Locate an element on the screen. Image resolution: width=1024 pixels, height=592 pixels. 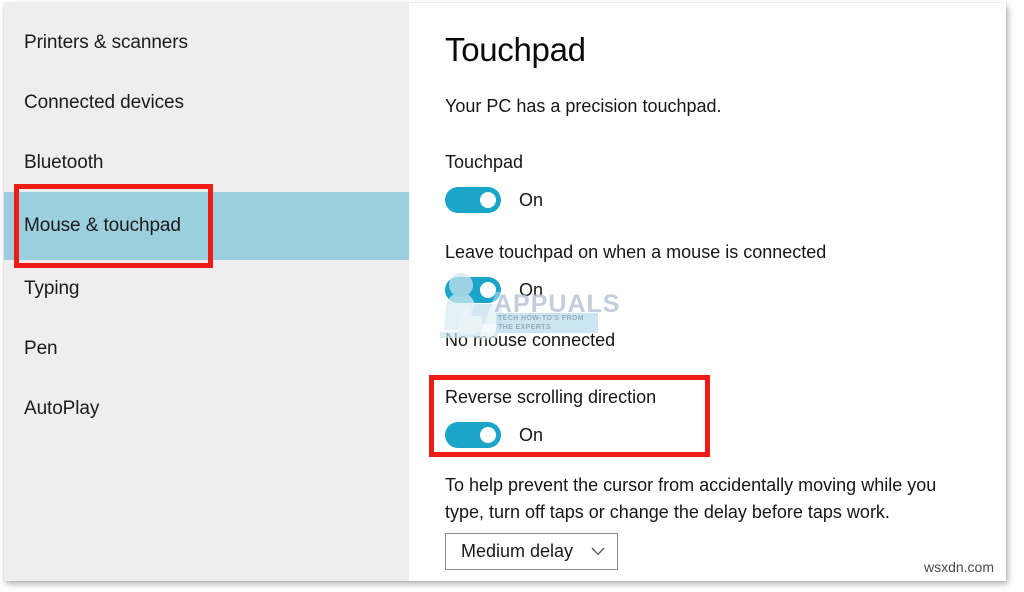
touchpad-setting-label: Touchpad is located at coordinates (484, 162).